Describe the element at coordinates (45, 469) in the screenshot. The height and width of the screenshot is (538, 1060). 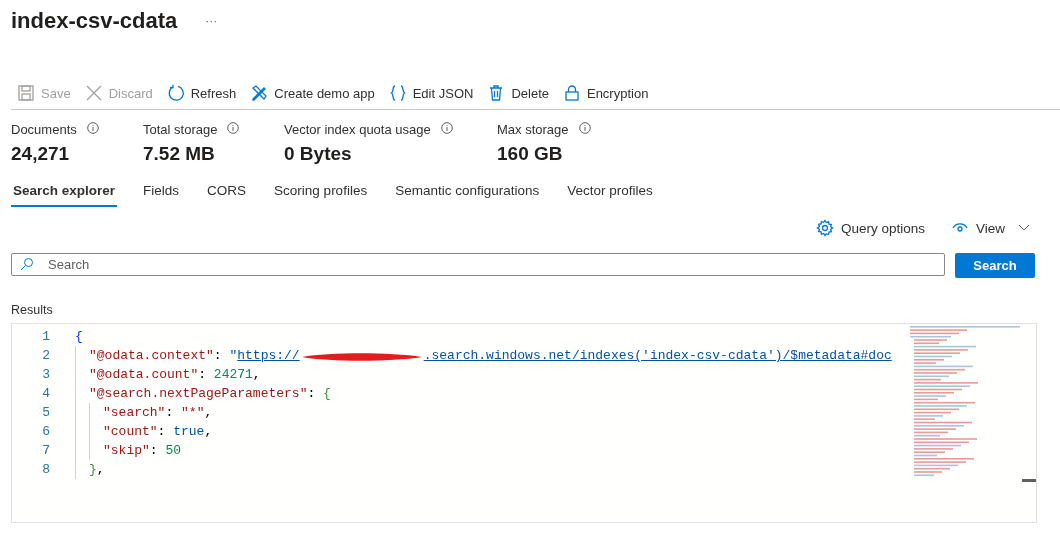
I see `line-number: 8` at that location.